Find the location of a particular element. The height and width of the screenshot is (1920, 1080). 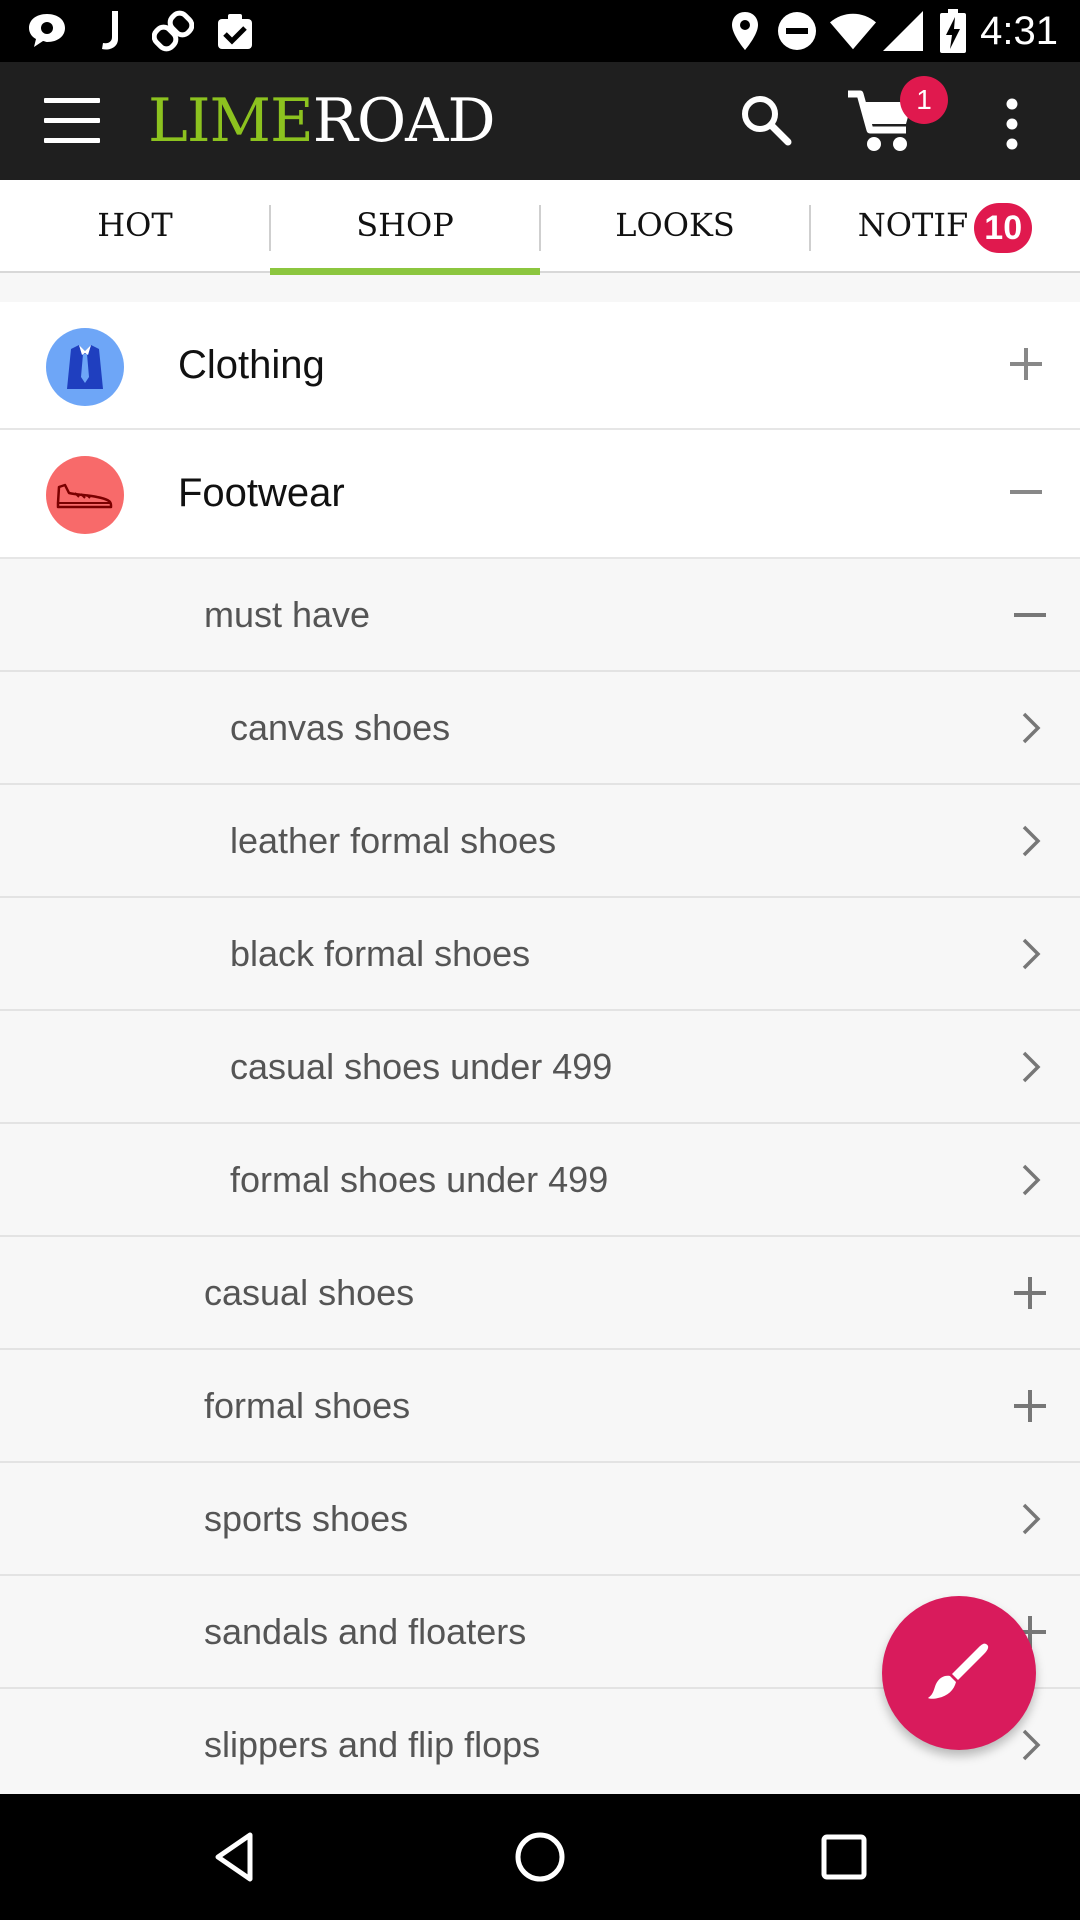

location-pin-icon is located at coordinates (745, 31).